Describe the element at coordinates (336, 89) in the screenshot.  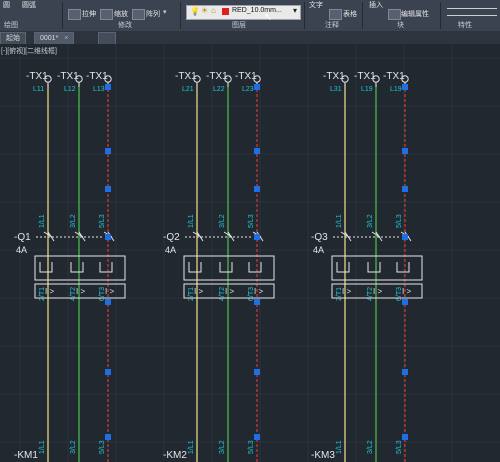
I see `wire-number: L31` at that location.